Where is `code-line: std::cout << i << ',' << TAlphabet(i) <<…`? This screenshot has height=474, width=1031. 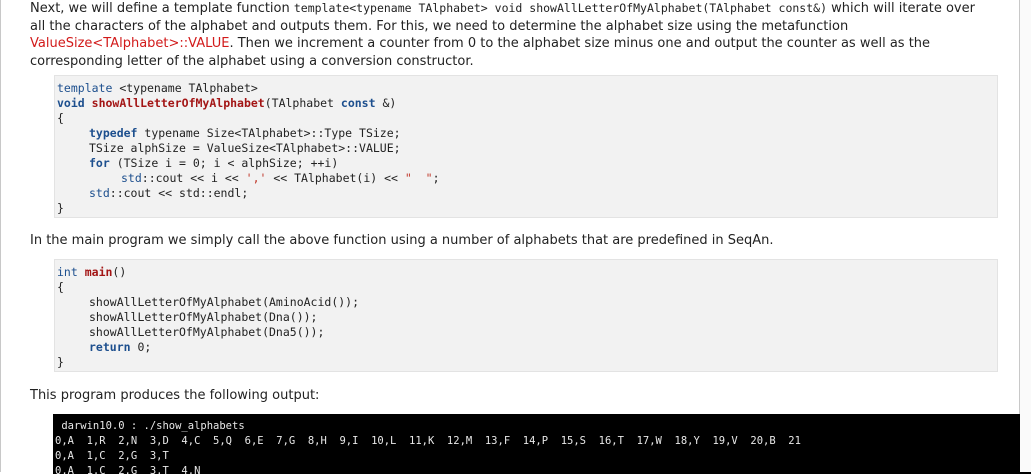 code-line: std::cout << i << ',' << TAlphabet(i) <<… is located at coordinates (280, 178).